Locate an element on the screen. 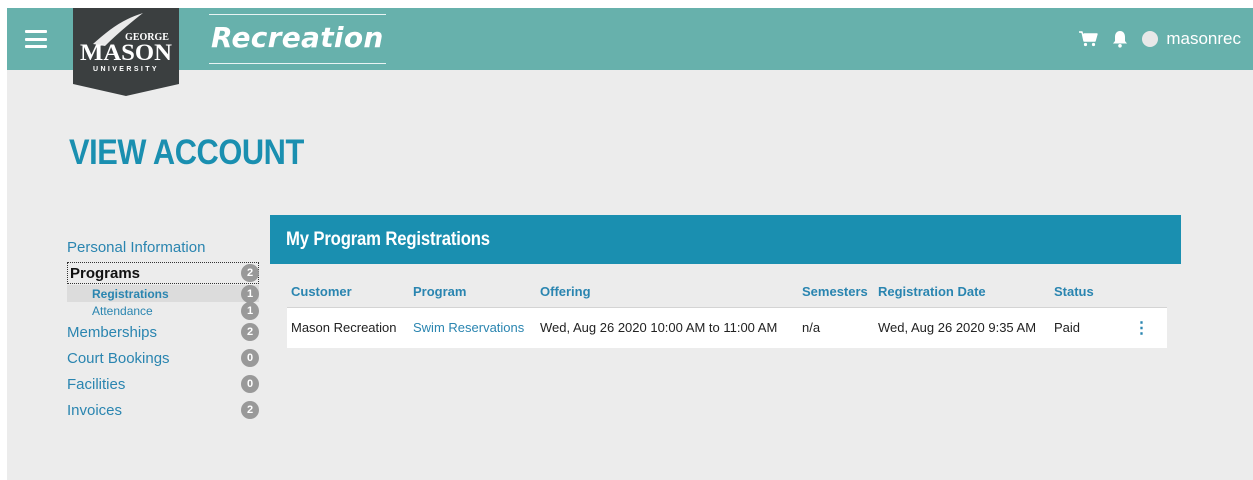 The width and height of the screenshot is (1253, 480). sidebar-item-label: Court Bookings is located at coordinates (118, 358).